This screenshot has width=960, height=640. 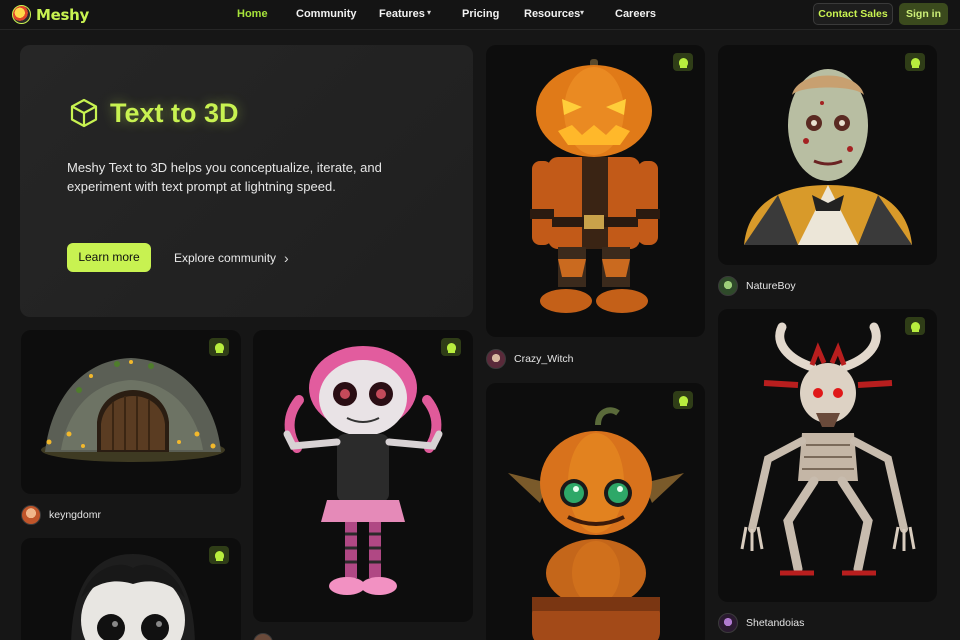 I want to click on nav-resources: Resources, so click(x=552, y=14).